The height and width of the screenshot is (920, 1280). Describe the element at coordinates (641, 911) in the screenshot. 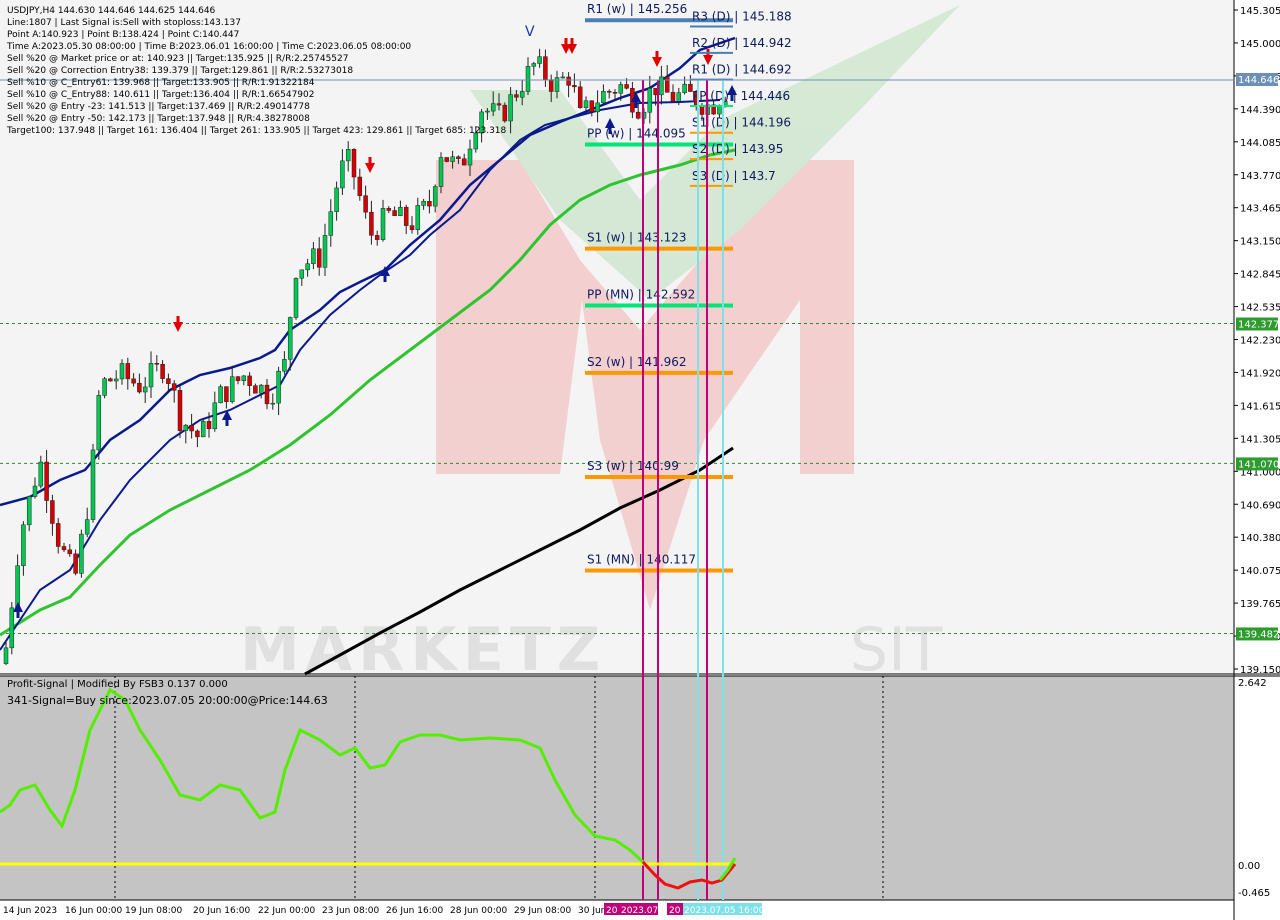

I see `time-badge-label: 2023.07.` at that location.